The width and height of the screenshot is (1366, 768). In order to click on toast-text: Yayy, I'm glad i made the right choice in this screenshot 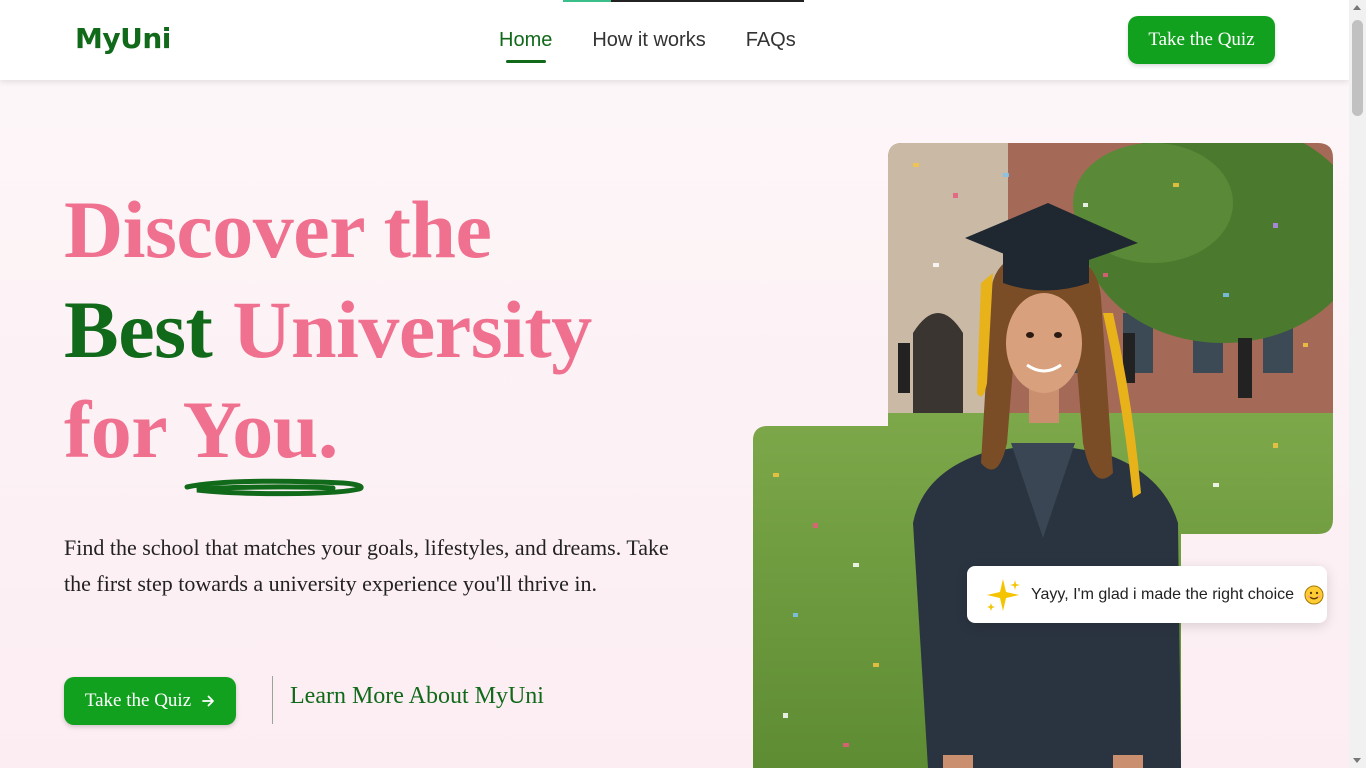, I will do `click(1163, 594)`.